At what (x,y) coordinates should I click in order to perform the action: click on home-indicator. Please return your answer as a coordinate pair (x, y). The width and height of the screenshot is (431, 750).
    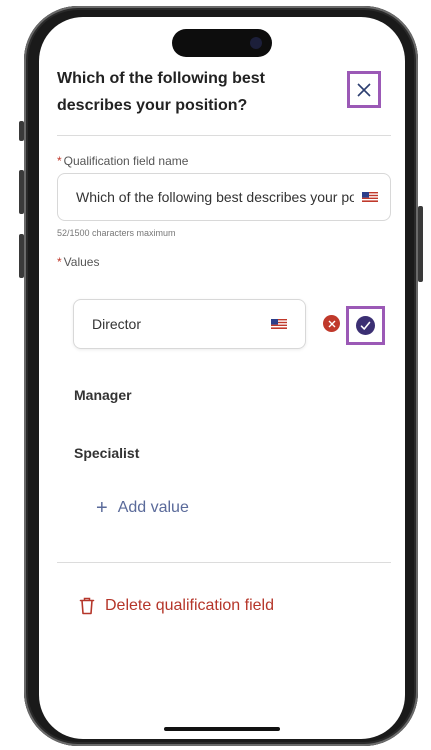
    Looking at the image, I should click on (222, 729).